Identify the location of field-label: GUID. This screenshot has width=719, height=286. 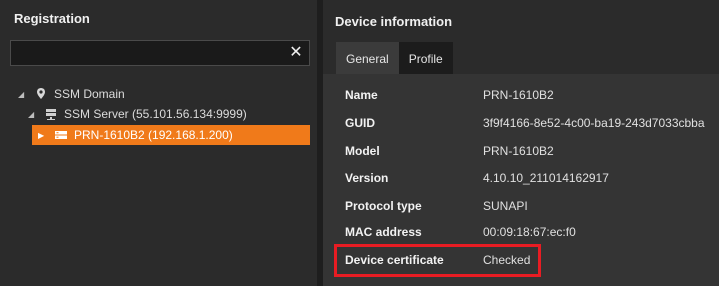
(360, 123).